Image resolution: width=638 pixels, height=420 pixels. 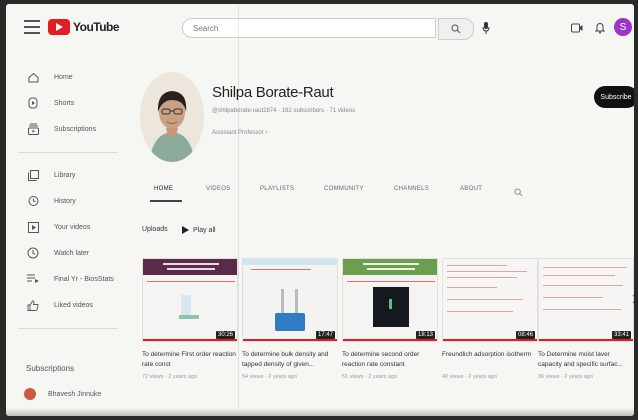 I want to click on sidebar-item-playlist: Final Yr - BiosStats, so click(x=66, y=279).